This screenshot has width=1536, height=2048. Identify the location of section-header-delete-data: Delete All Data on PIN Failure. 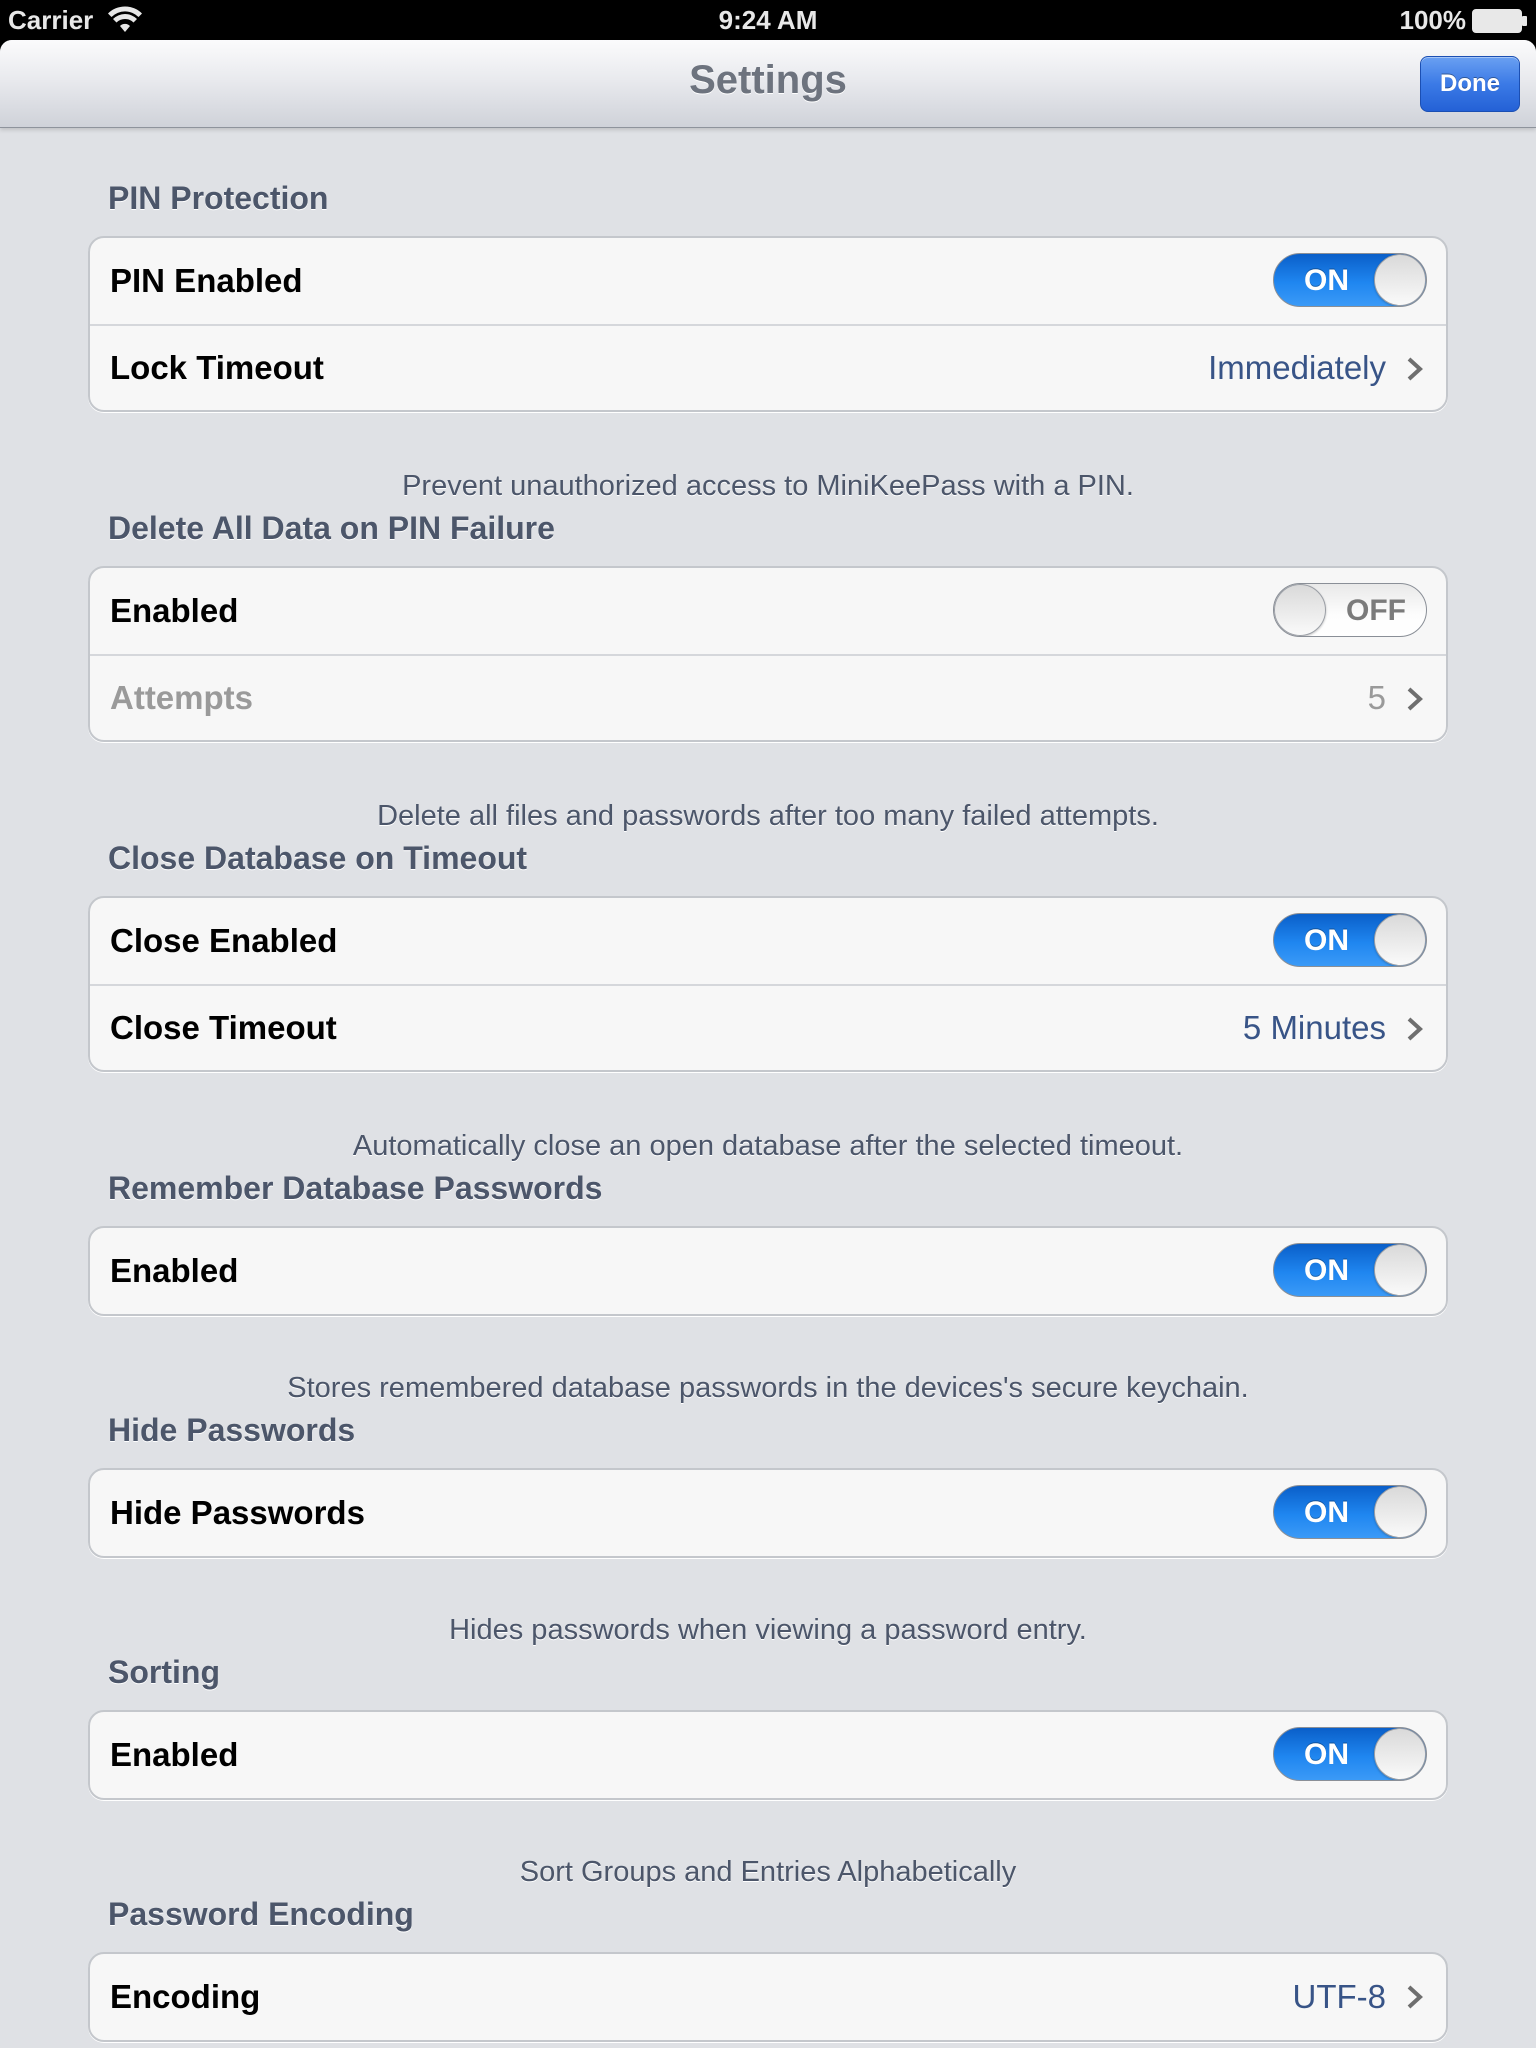
(331, 528).